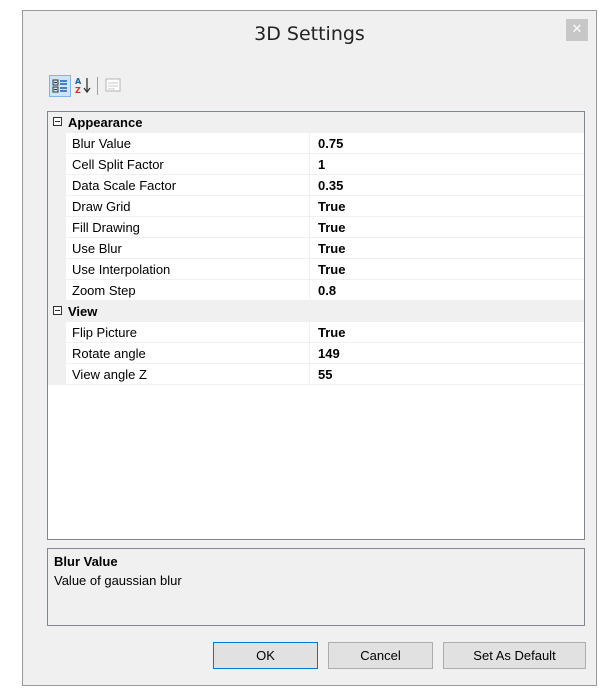 This screenshot has width=613, height=690. I want to click on categorized-view-button, so click(60, 86).